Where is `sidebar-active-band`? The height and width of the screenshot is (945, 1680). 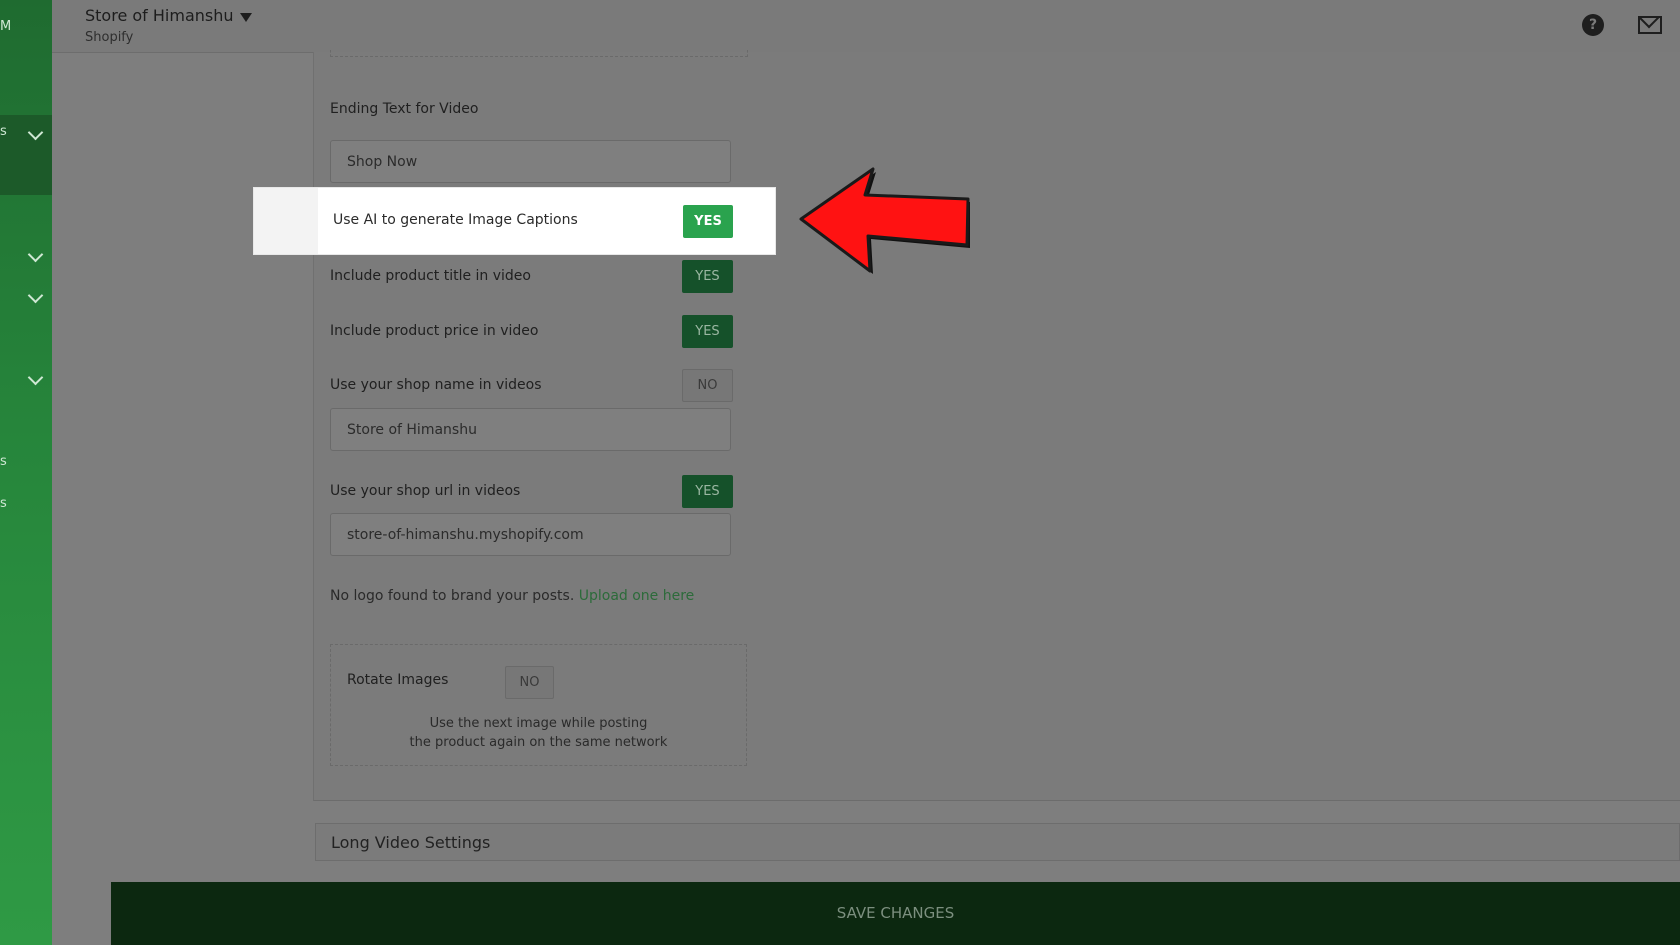 sidebar-active-band is located at coordinates (26, 155).